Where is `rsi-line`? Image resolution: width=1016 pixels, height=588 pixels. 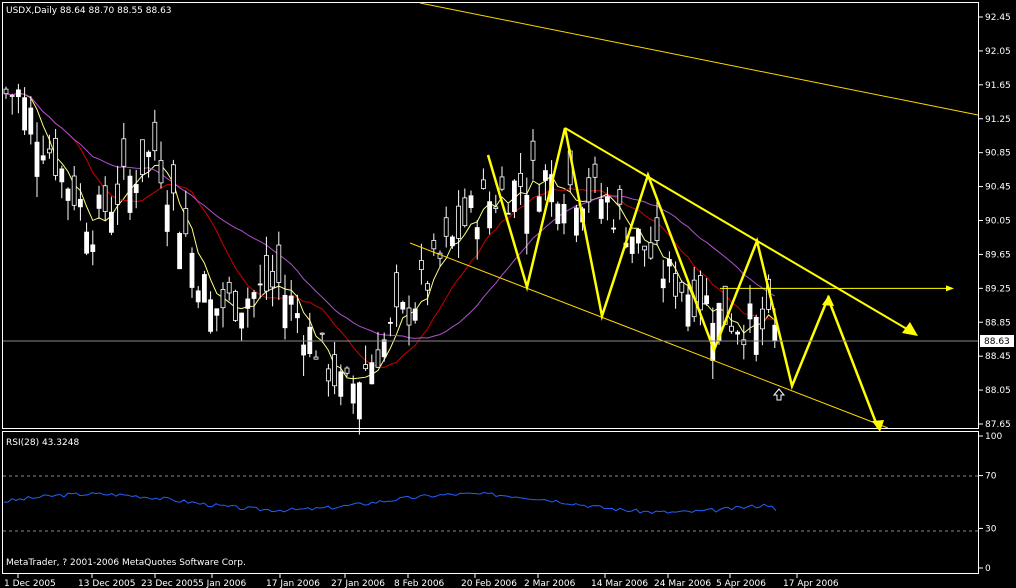 rsi-line is located at coordinates (390, 502).